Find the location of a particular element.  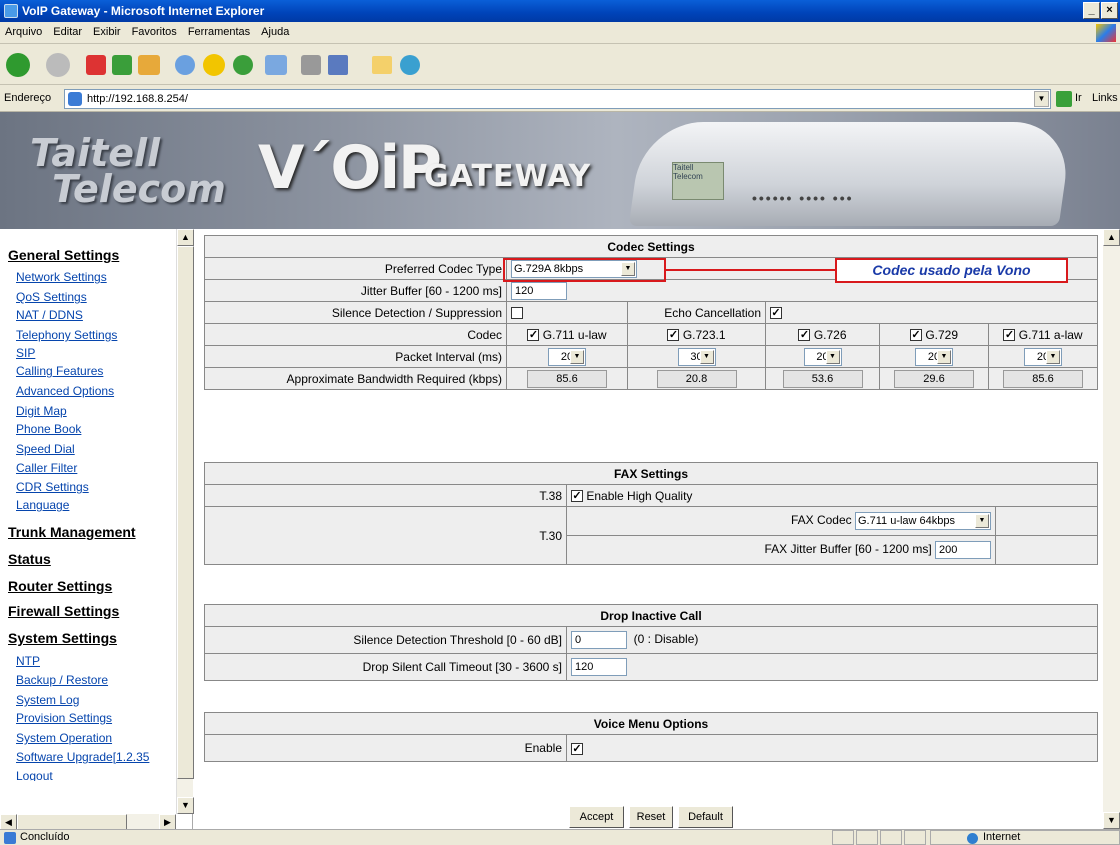

menu-exibir: Exibir is located at coordinates (107, 30).